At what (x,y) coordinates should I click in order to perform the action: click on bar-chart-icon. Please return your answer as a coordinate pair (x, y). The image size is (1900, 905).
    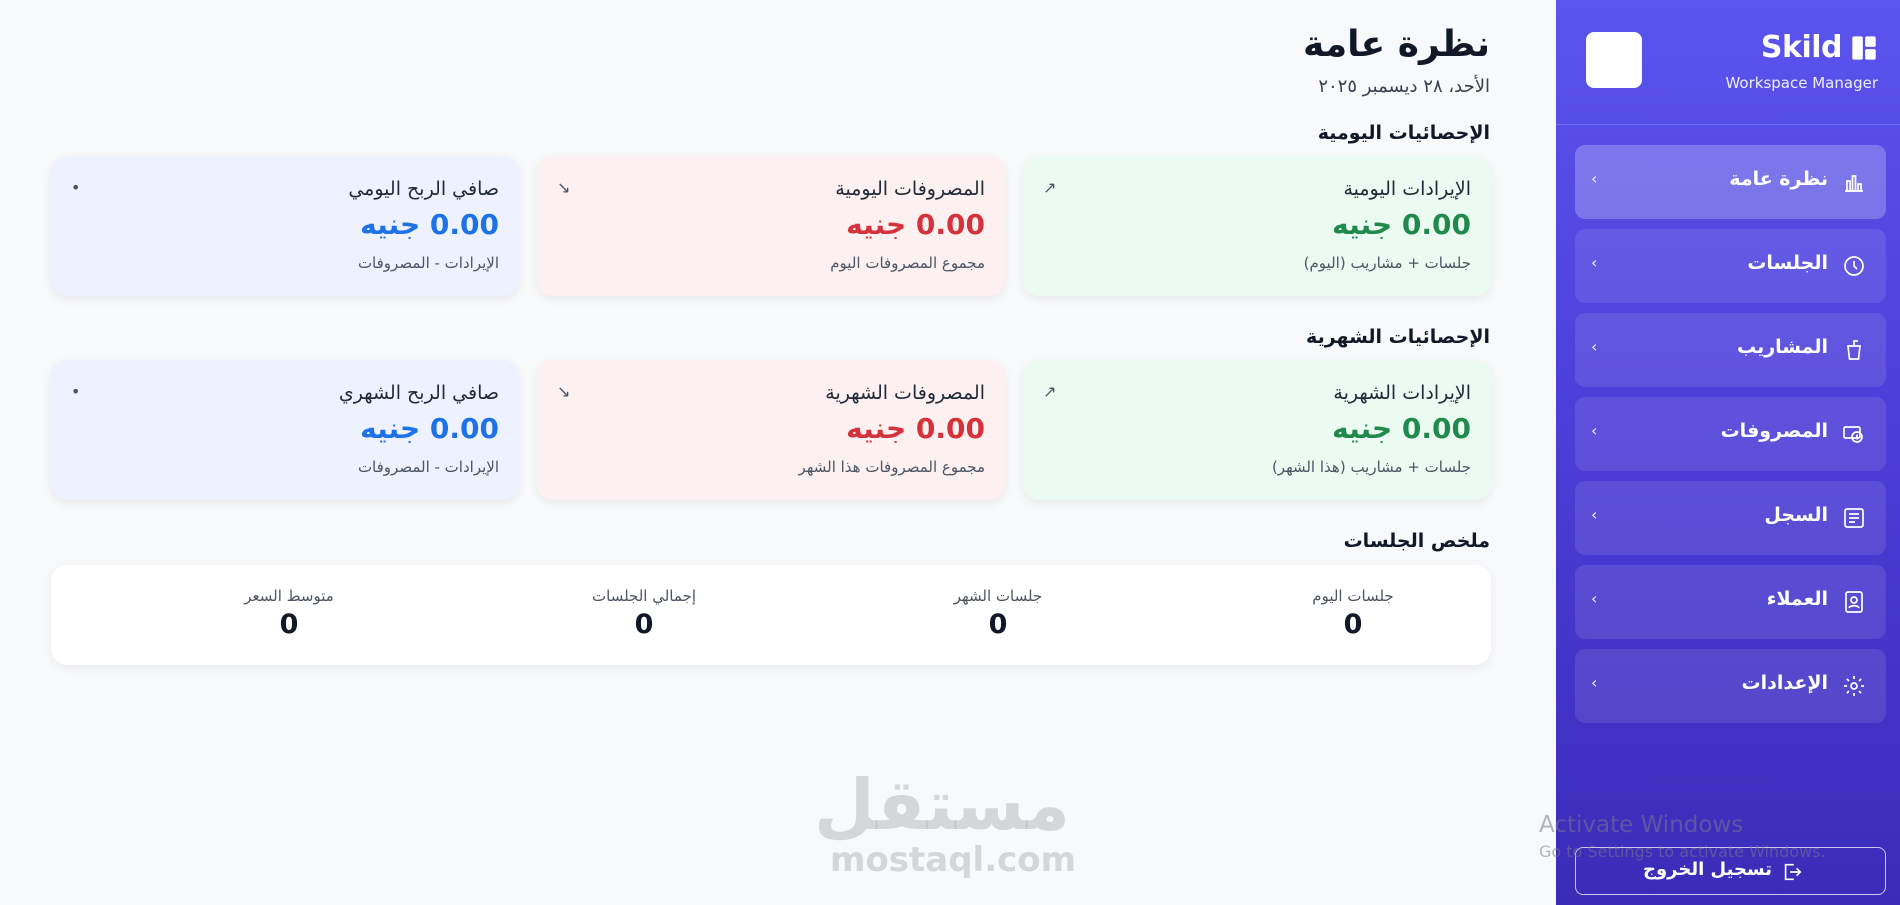
    Looking at the image, I should click on (1854, 183).